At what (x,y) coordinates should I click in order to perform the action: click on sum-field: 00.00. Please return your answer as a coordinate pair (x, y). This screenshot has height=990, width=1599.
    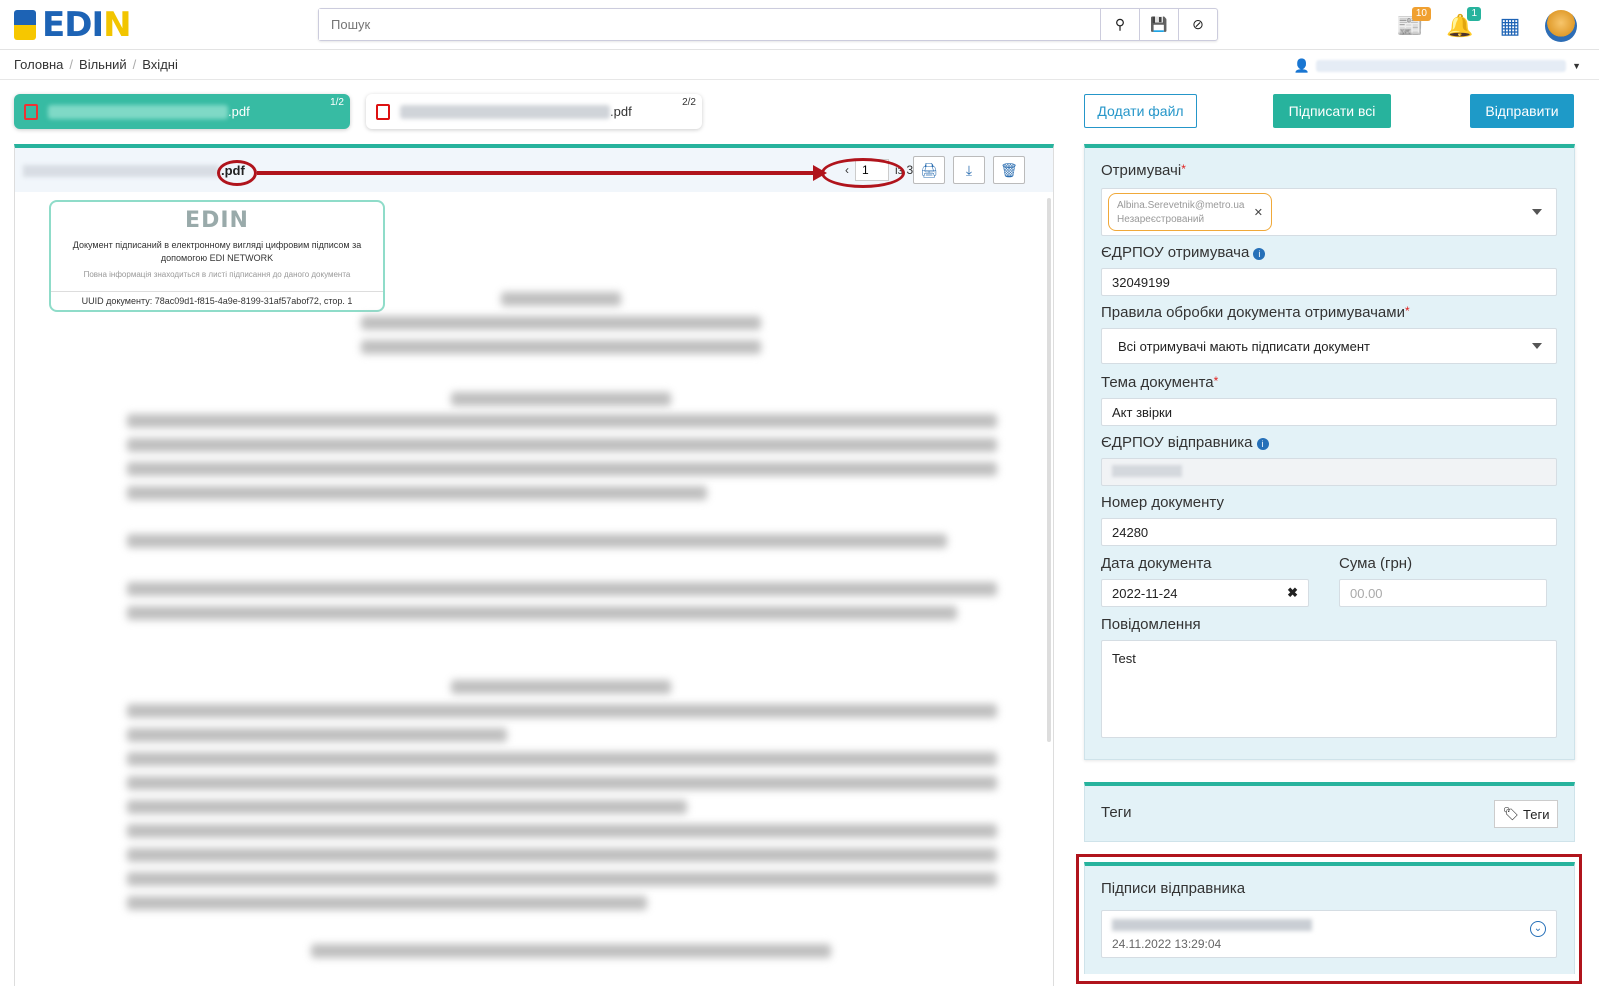
    Looking at the image, I should click on (1443, 593).